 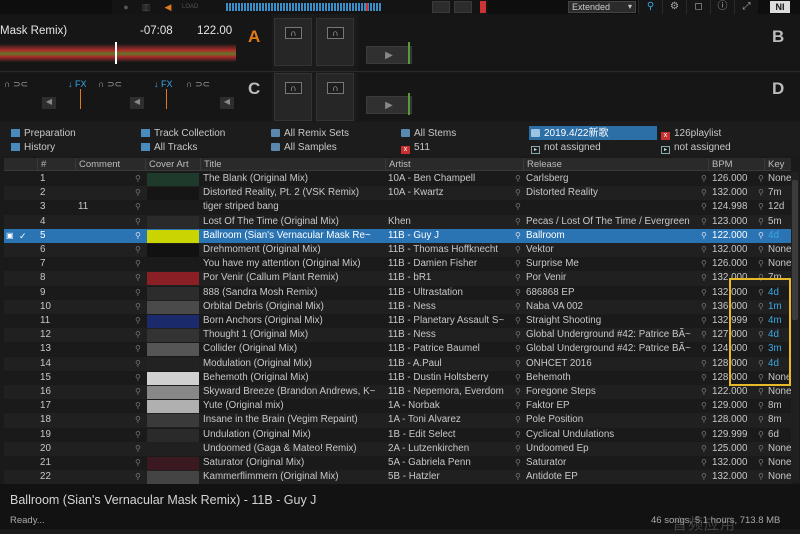 What do you see at coordinates (698, 7) in the screenshot?
I see `display-icon: ◻` at bounding box center [698, 7].